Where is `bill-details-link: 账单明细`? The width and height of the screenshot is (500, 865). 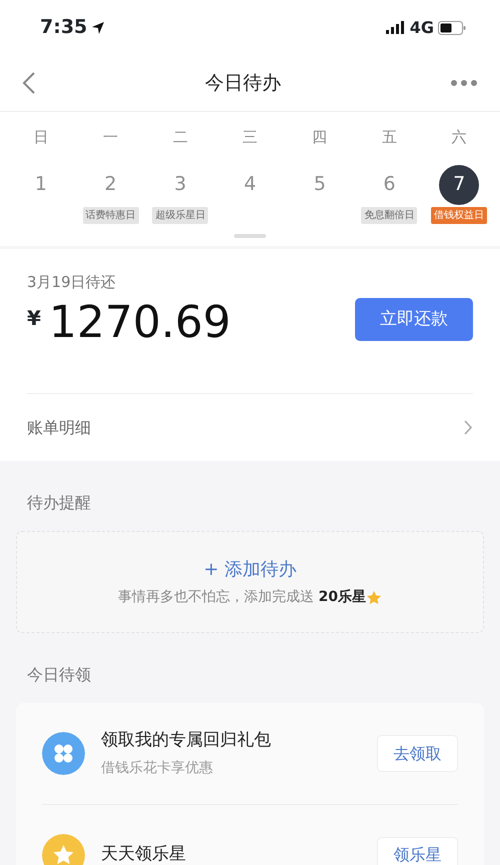 bill-details-link: 账单明细 is located at coordinates (59, 428).